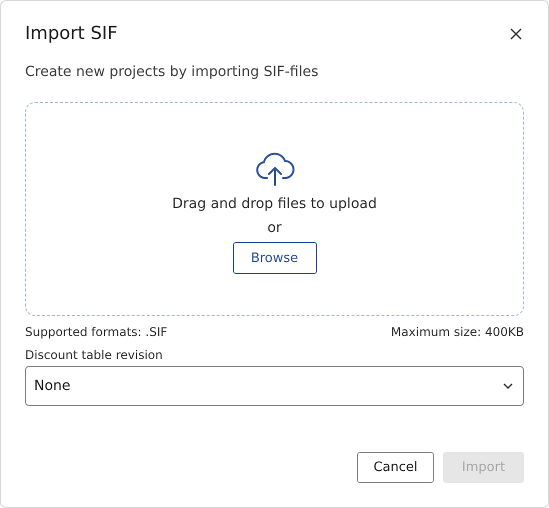 Image resolution: width=549 pixels, height=508 pixels. Describe the element at coordinates (274, 169) in the screenshot. I see `cloud-upload-icon` at that location.